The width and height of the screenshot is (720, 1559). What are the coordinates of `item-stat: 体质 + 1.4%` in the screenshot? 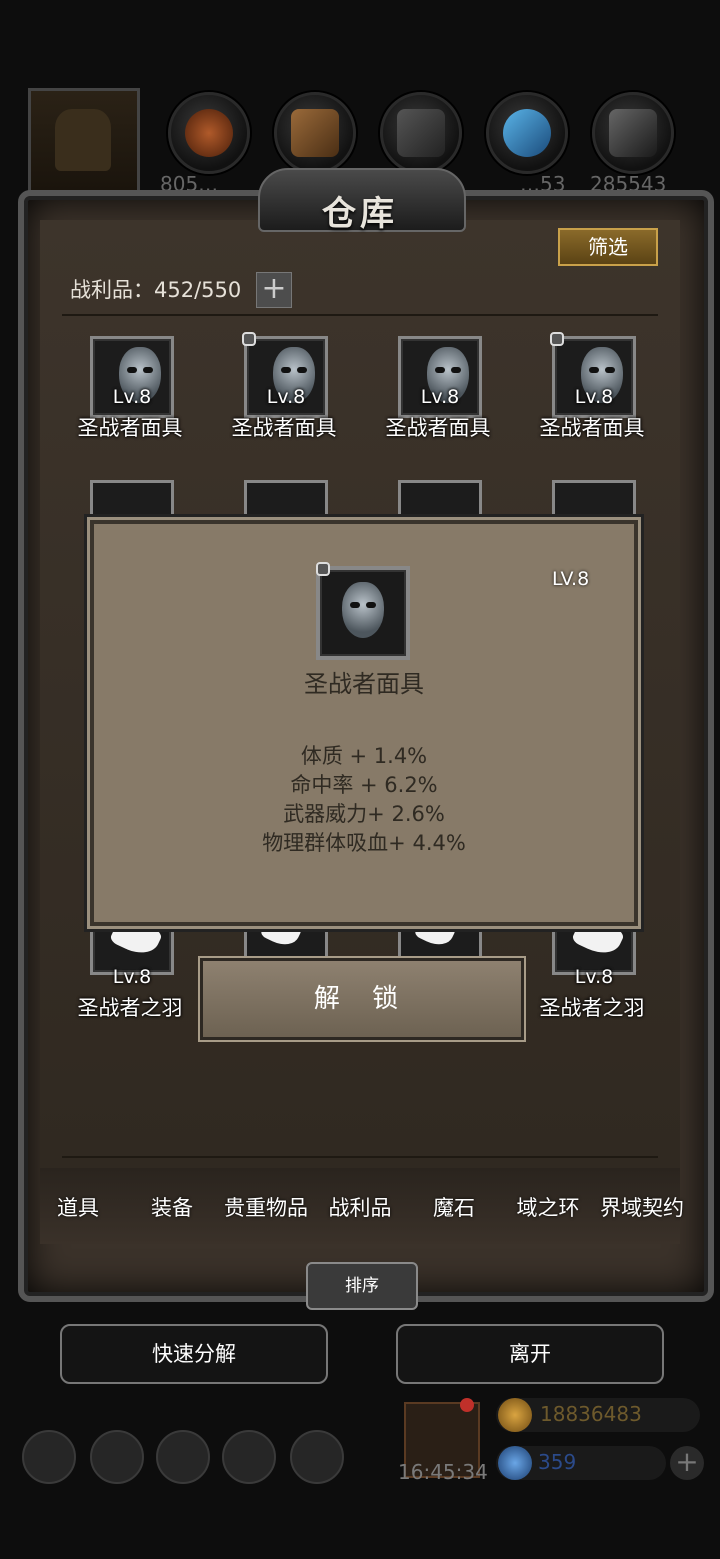 It's located at (364, 756).